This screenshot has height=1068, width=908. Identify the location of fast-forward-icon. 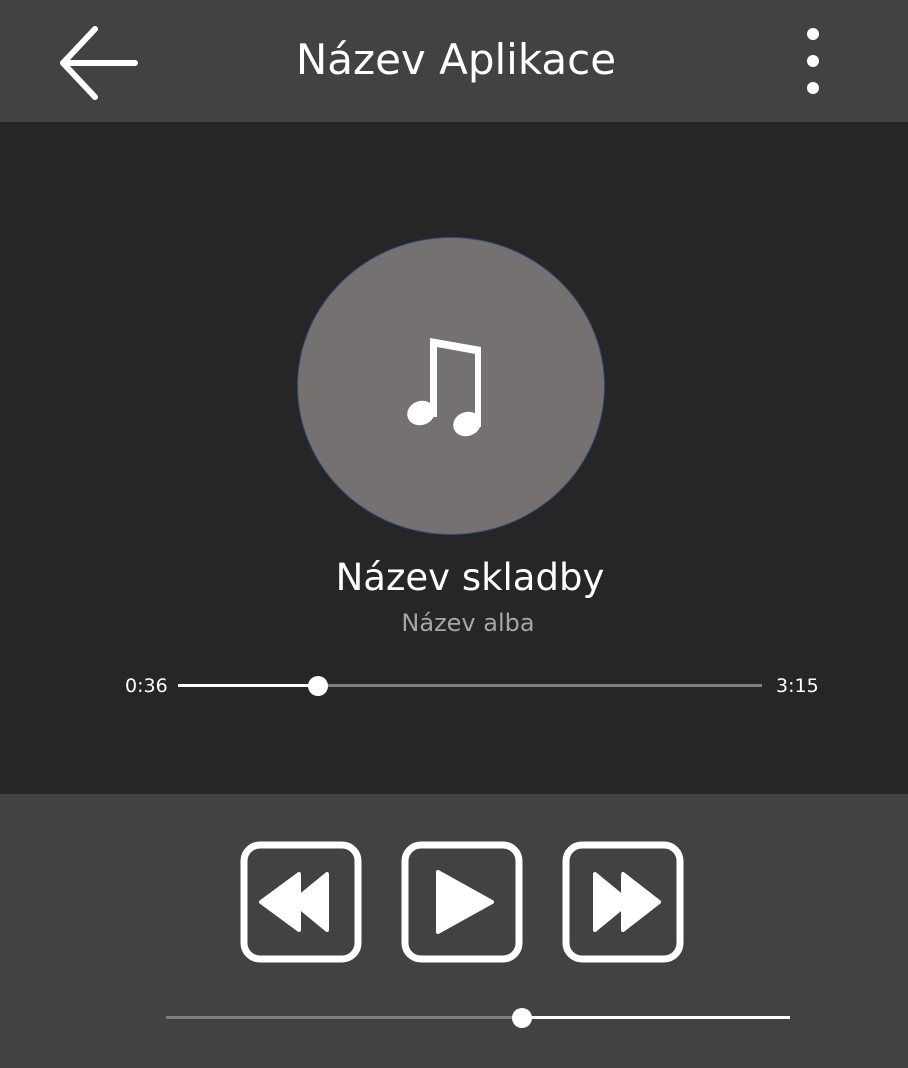
(623, 902).